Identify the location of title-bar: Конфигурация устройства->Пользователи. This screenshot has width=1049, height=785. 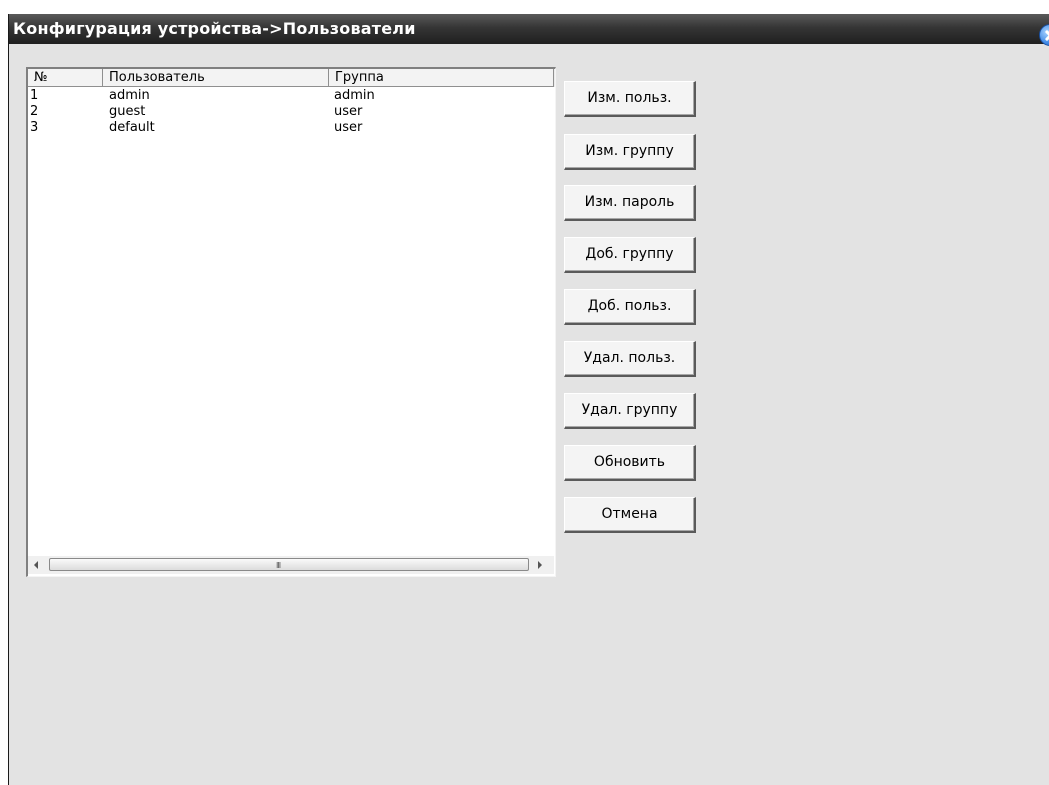
(529, 29).